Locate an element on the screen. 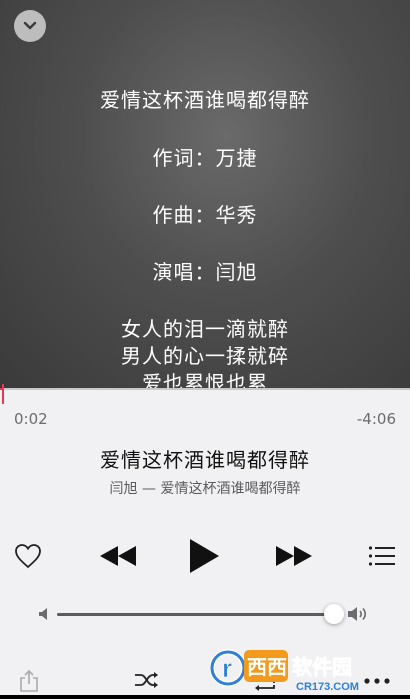 The image size is (410, 699). elapsed-time: 0:02 is located at coordinates (31, 419).